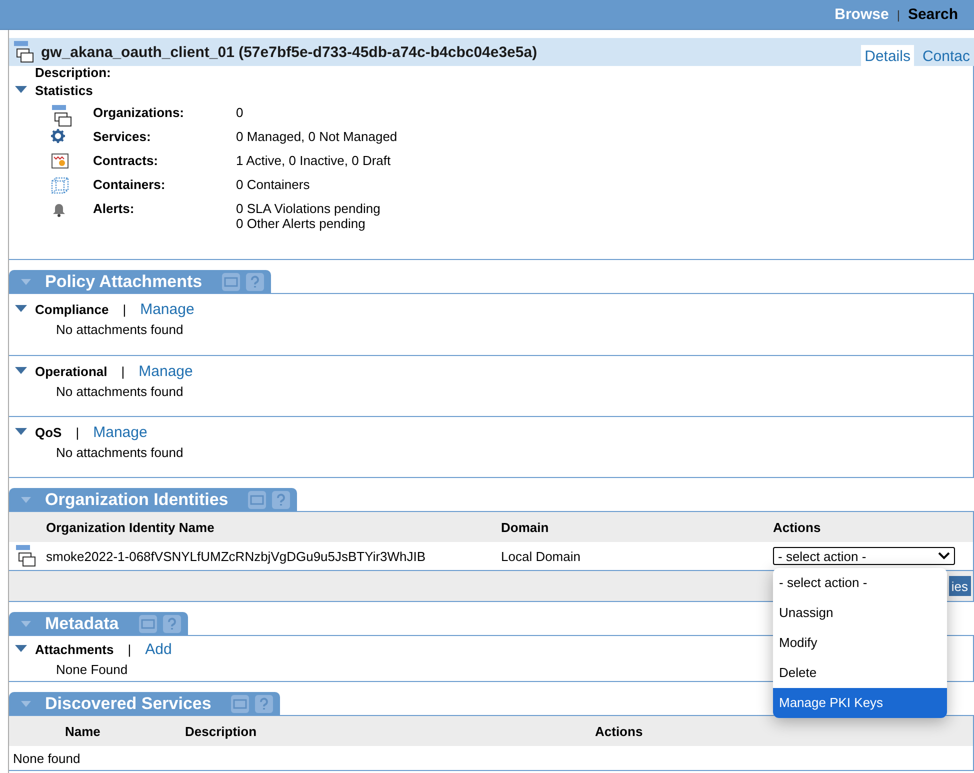  What do you see at coordinates (960, 586) in the screenshot?
I see `footer-button: ies` at bounding box center [960, 586].